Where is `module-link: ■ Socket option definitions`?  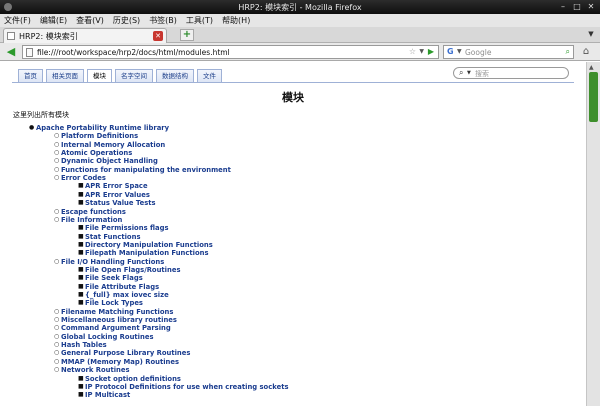 module-link: ■ Socket option definitions is located at coordinates (129, 379).